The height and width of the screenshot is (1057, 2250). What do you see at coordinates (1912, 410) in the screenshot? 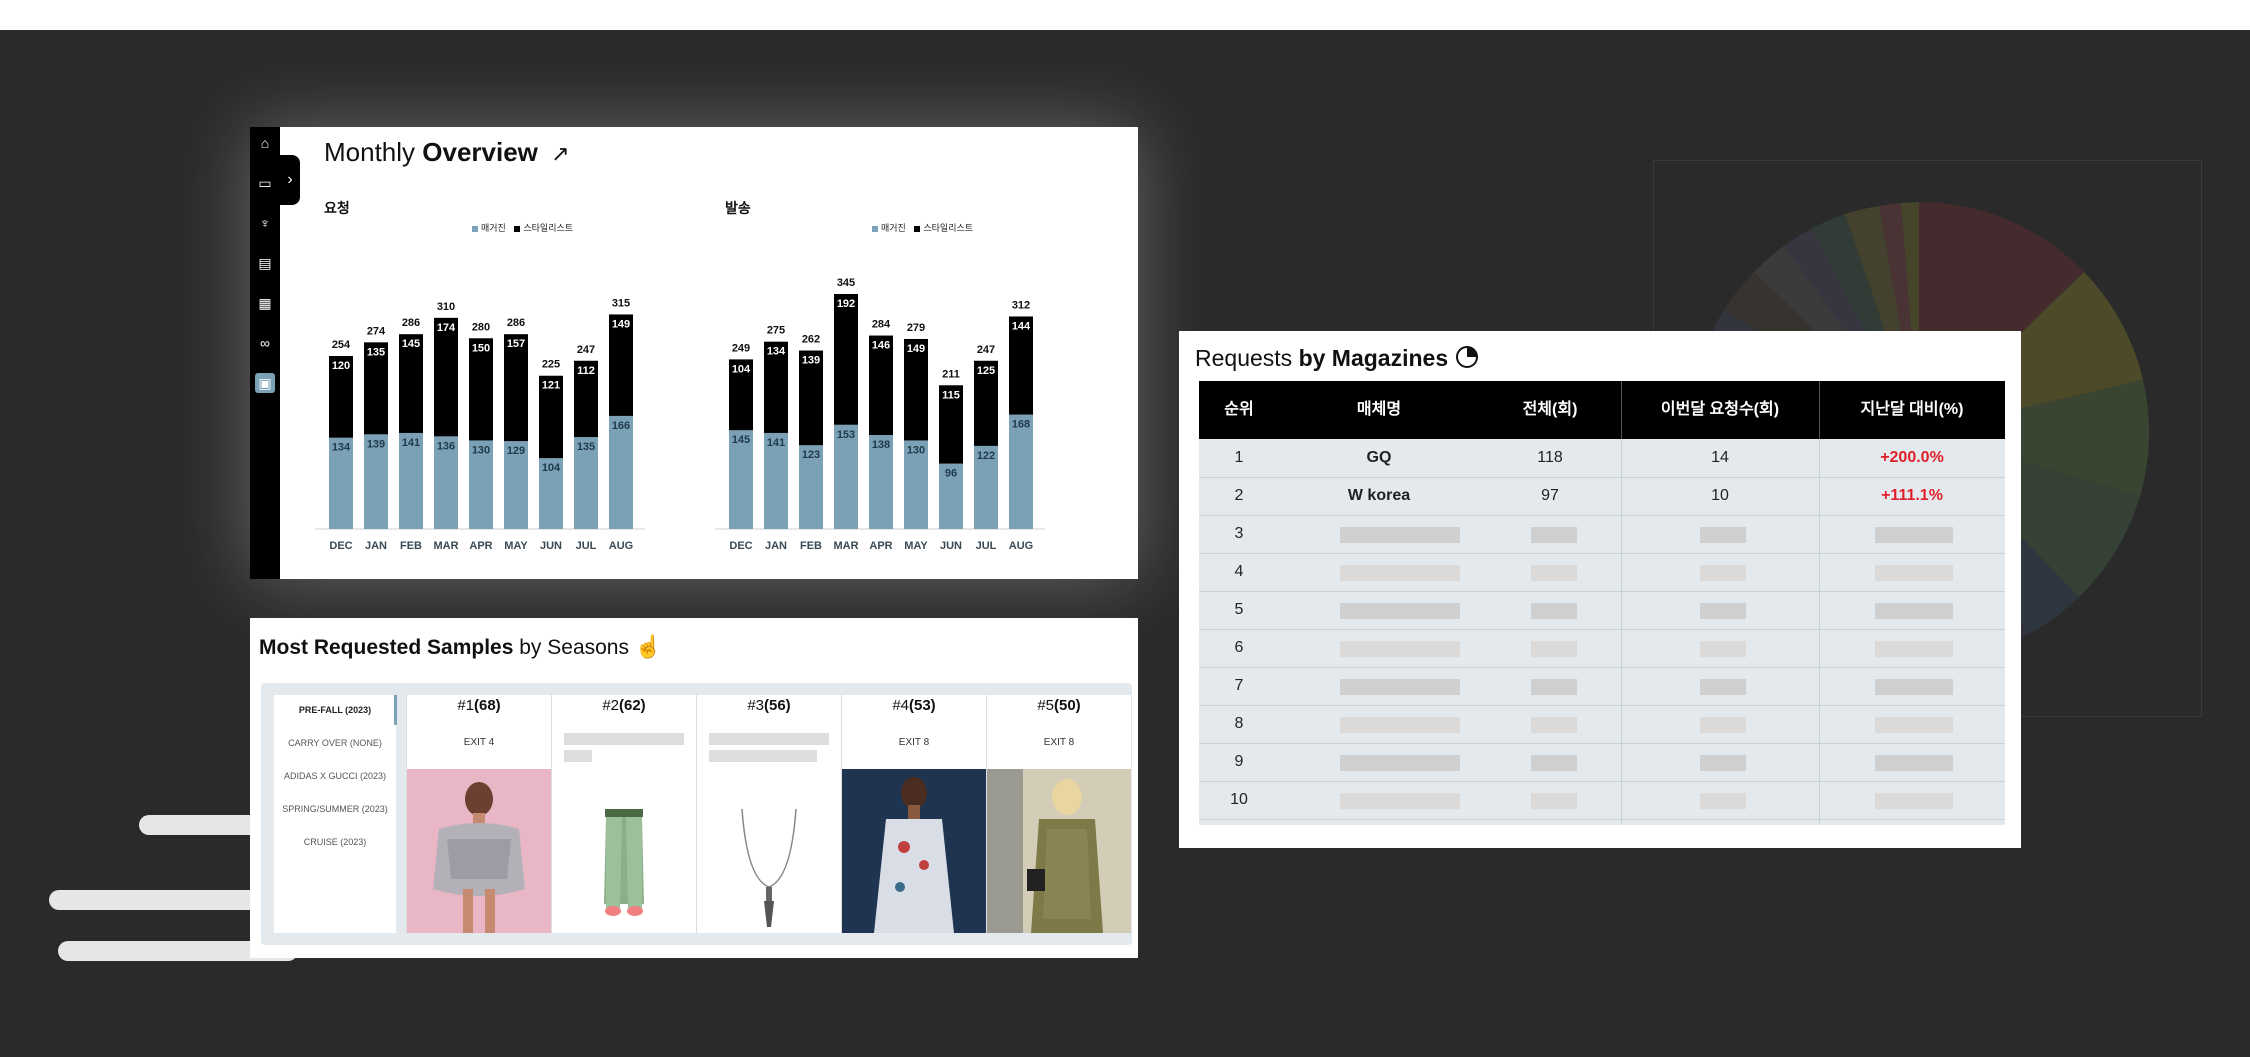
I see `column-header: 지난달 대비(%)` at bounding box center [1912, 410].